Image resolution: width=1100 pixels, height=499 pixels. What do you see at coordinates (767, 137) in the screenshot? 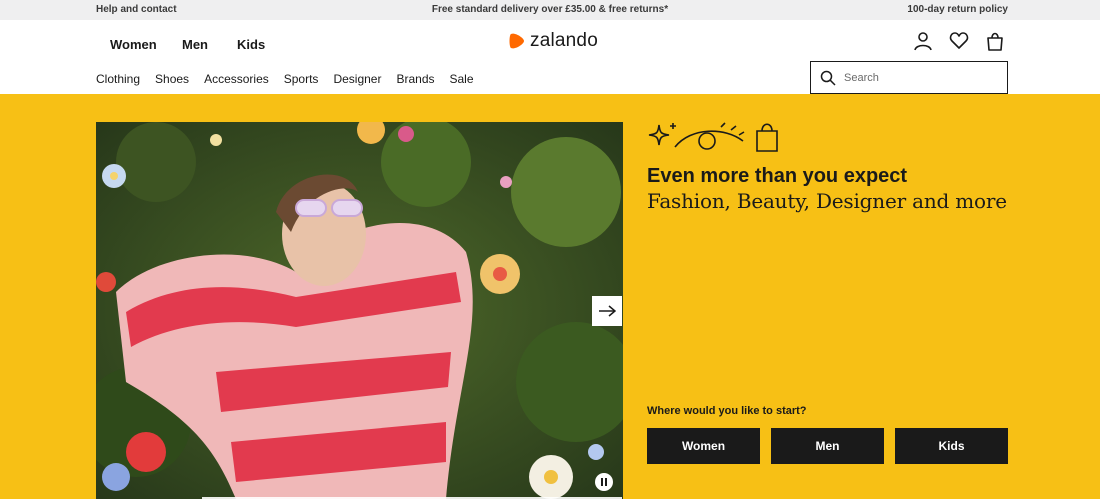
I see `shopping-bag-icon` at bounding box center [767, 137].